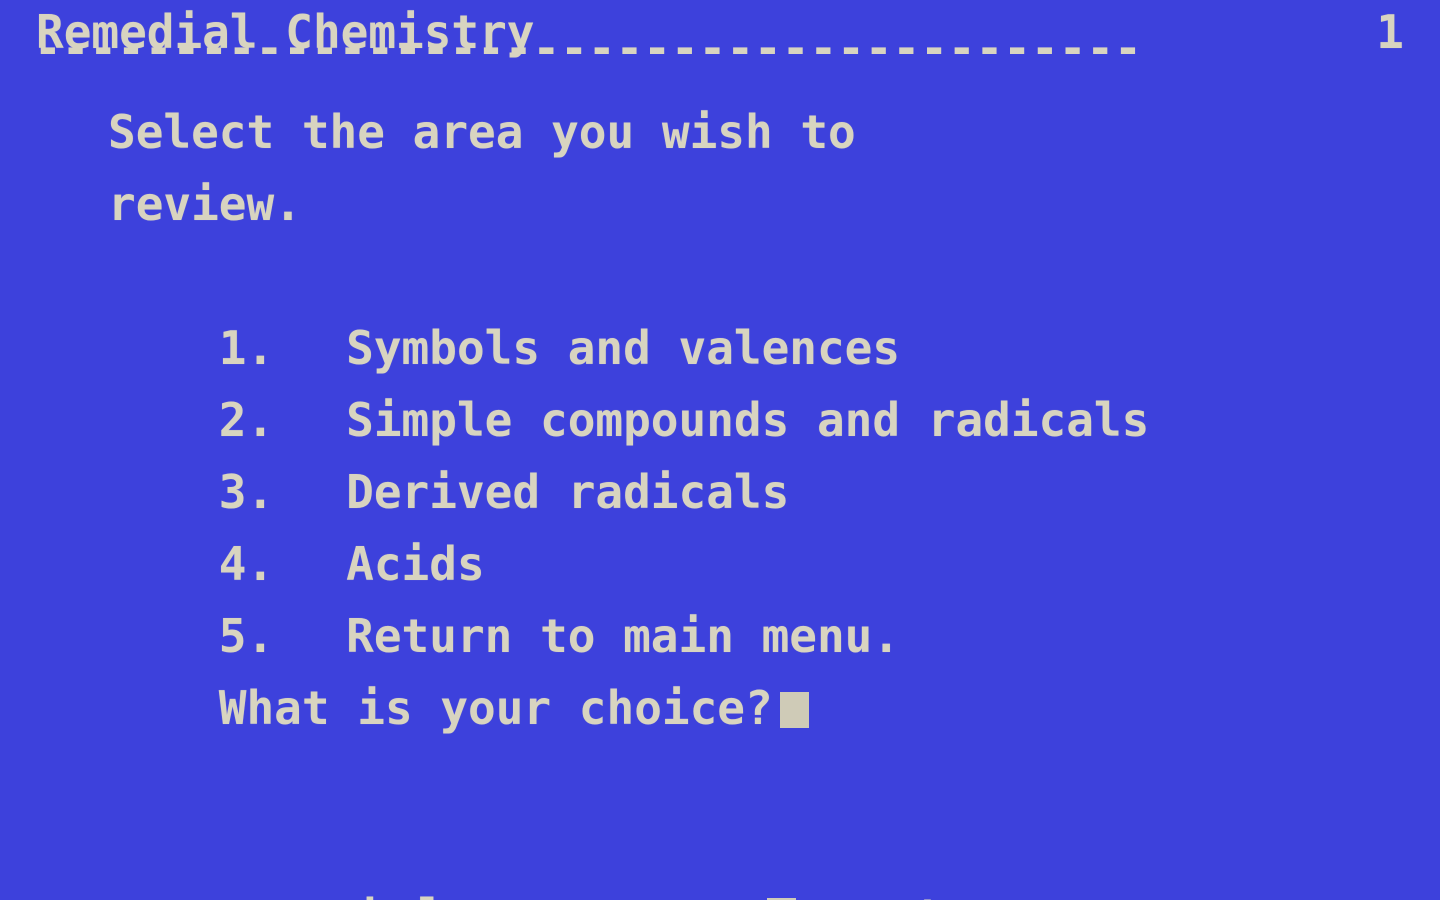 This screenshot has height=900, width=1440. Describe the element at coordinates (529, 894) in the screenshot. I see `help-hint-prefix: help - press` at that location.